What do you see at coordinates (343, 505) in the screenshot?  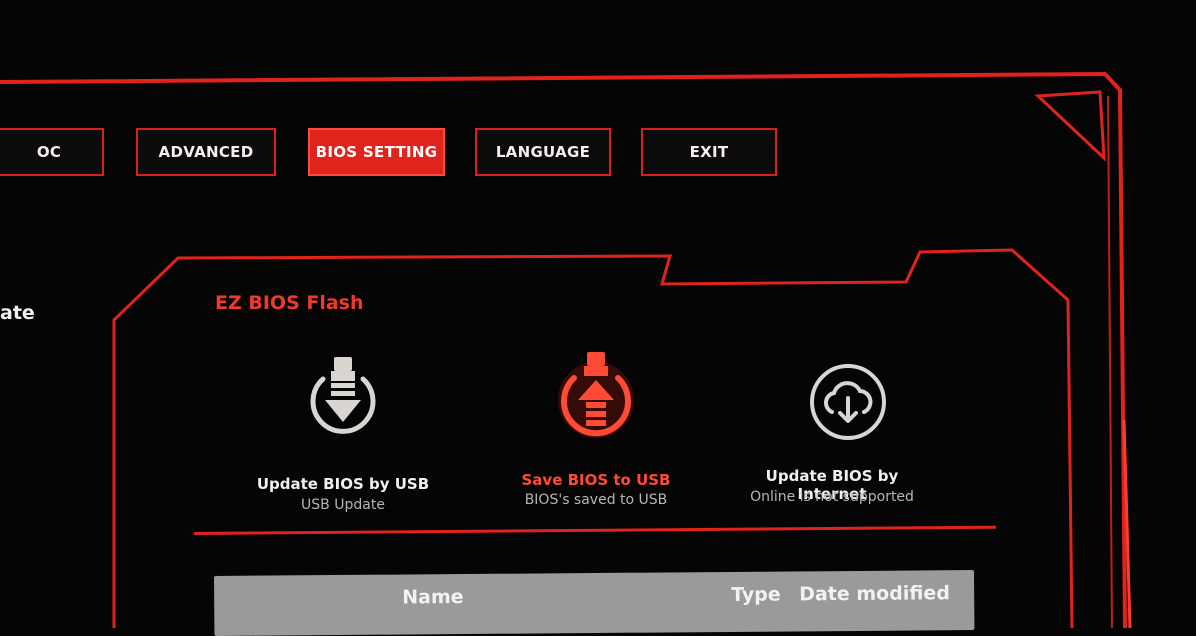 I see `update-bios-by-usb-subtitle: USB Update` at bounding box center [343, 505].